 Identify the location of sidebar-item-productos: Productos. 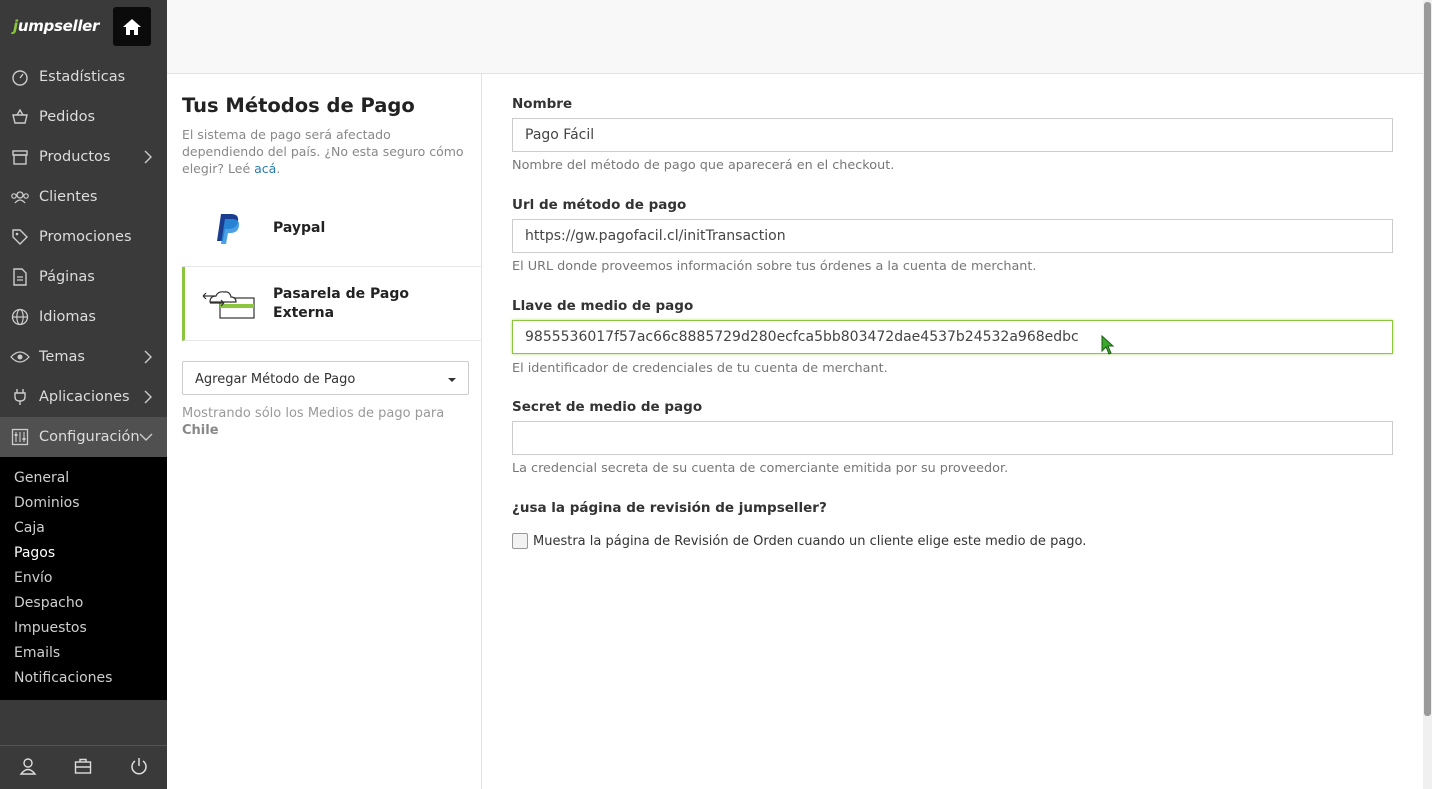
(83, 157).